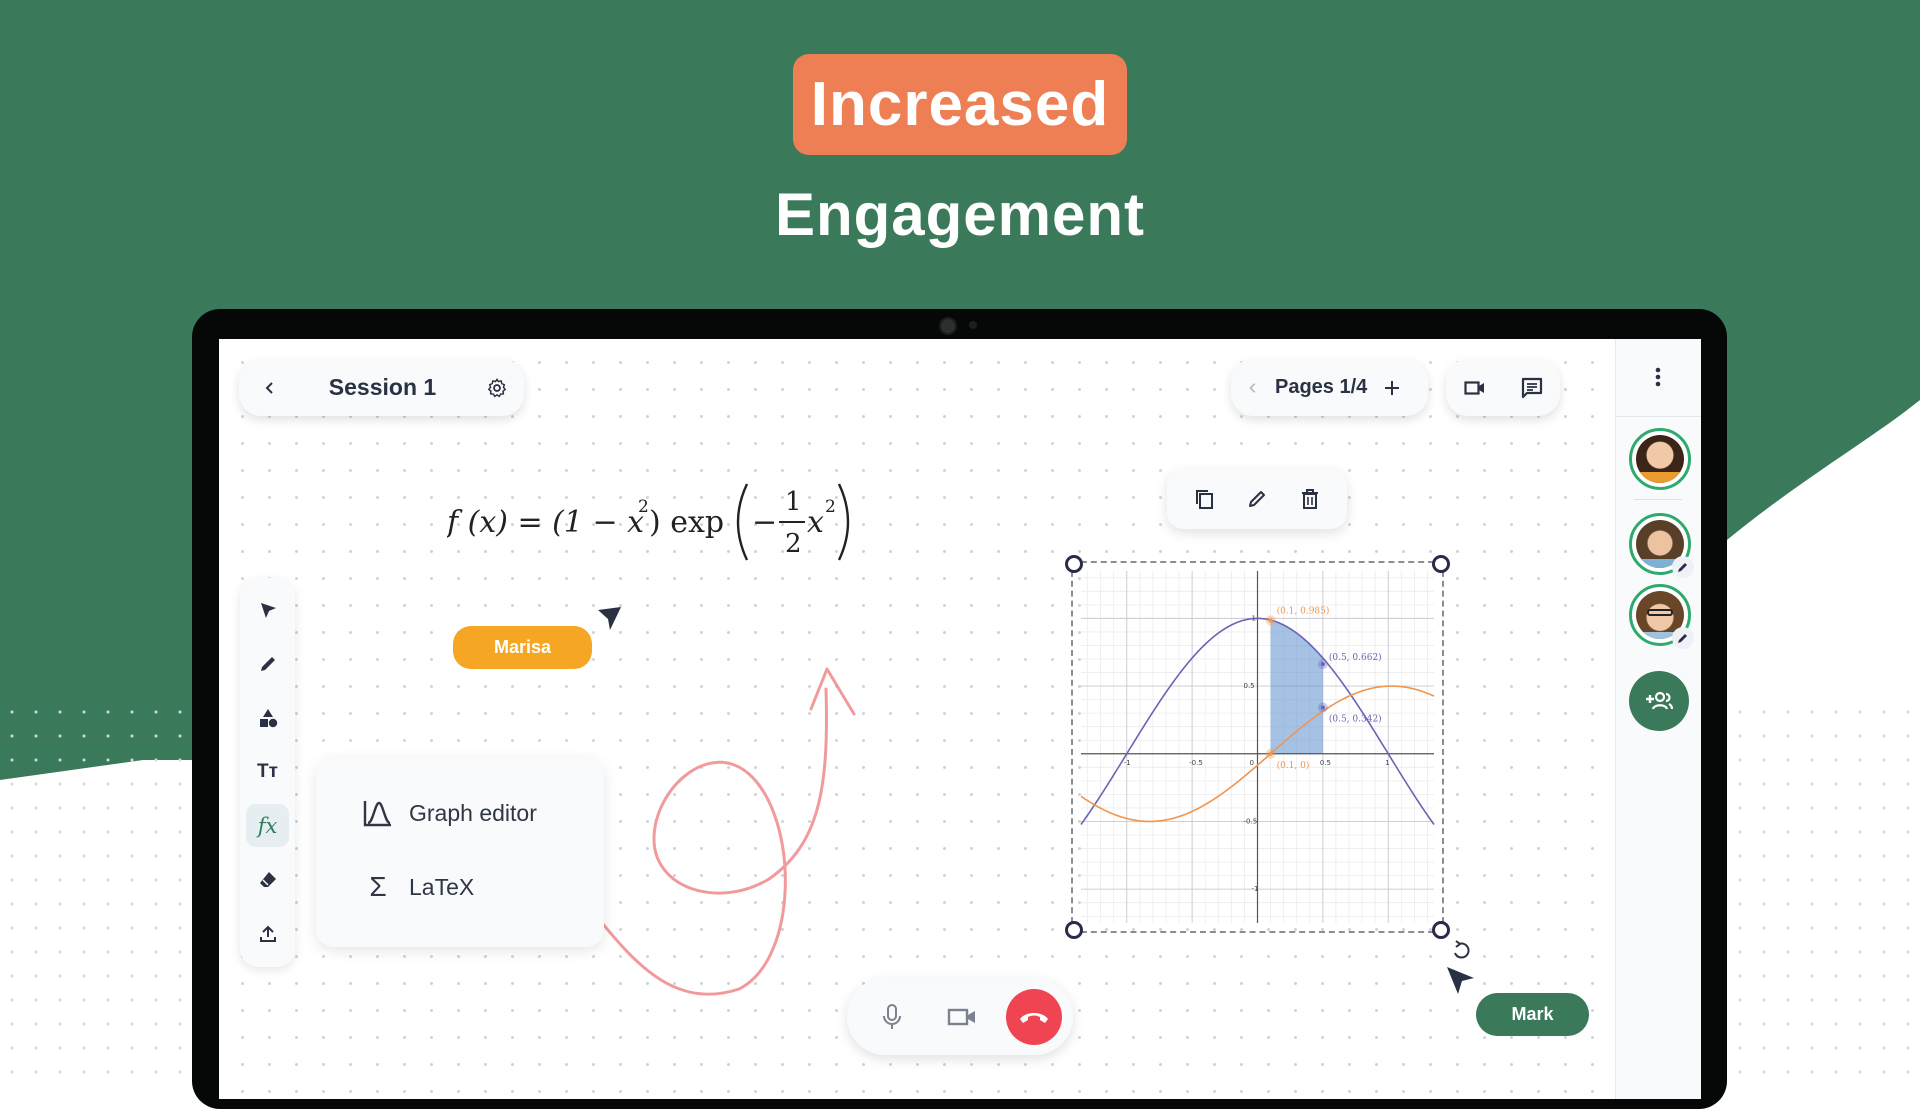 The height and width of the screenshot is (1109, 1920). Describe the element at coordinates (1532, 1014) in the screenshot. I see `cursor-label-mark: Mark` at that location.